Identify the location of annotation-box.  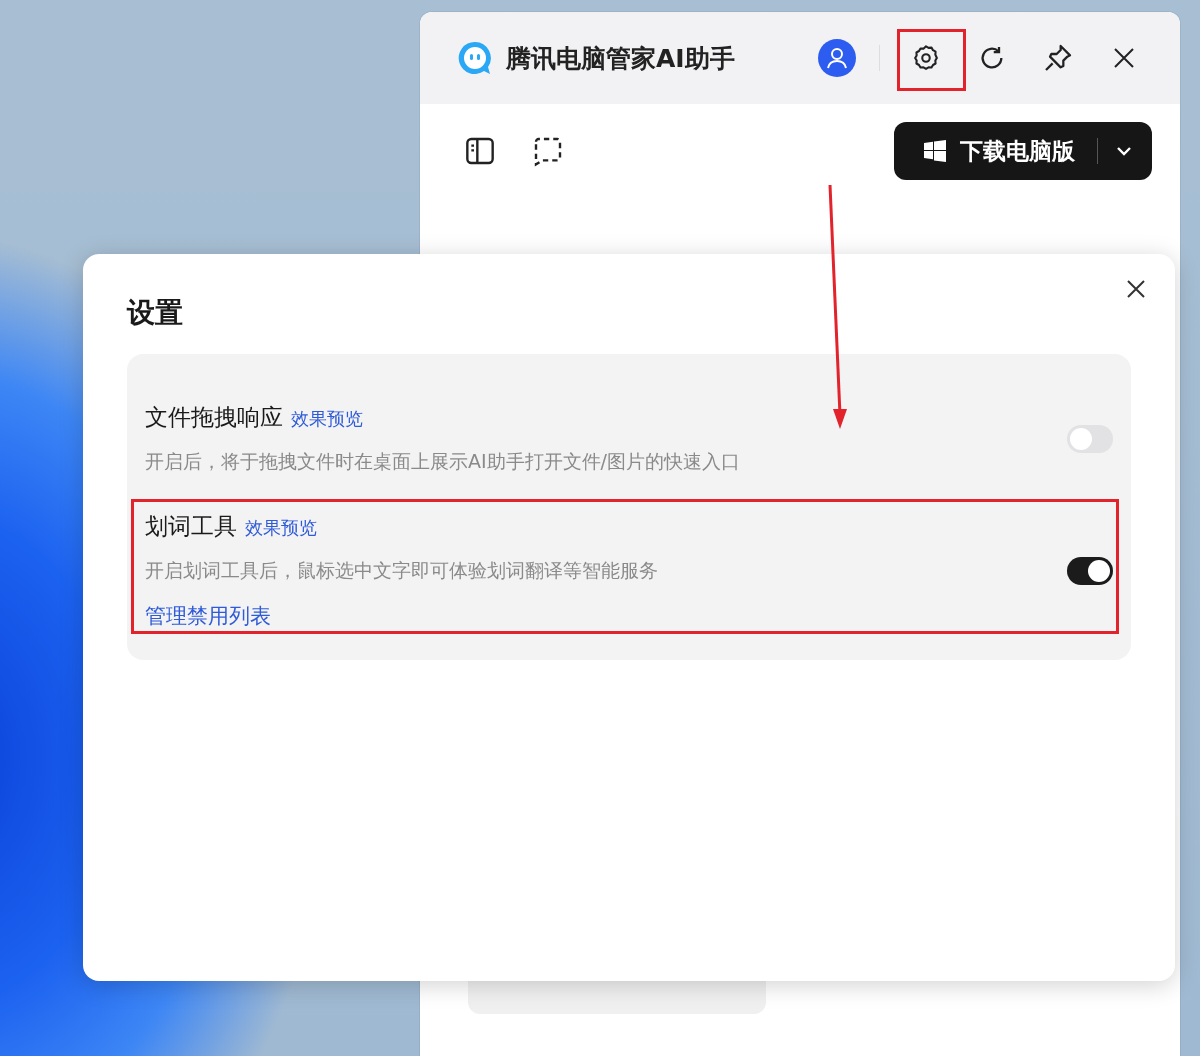
(931, 60).